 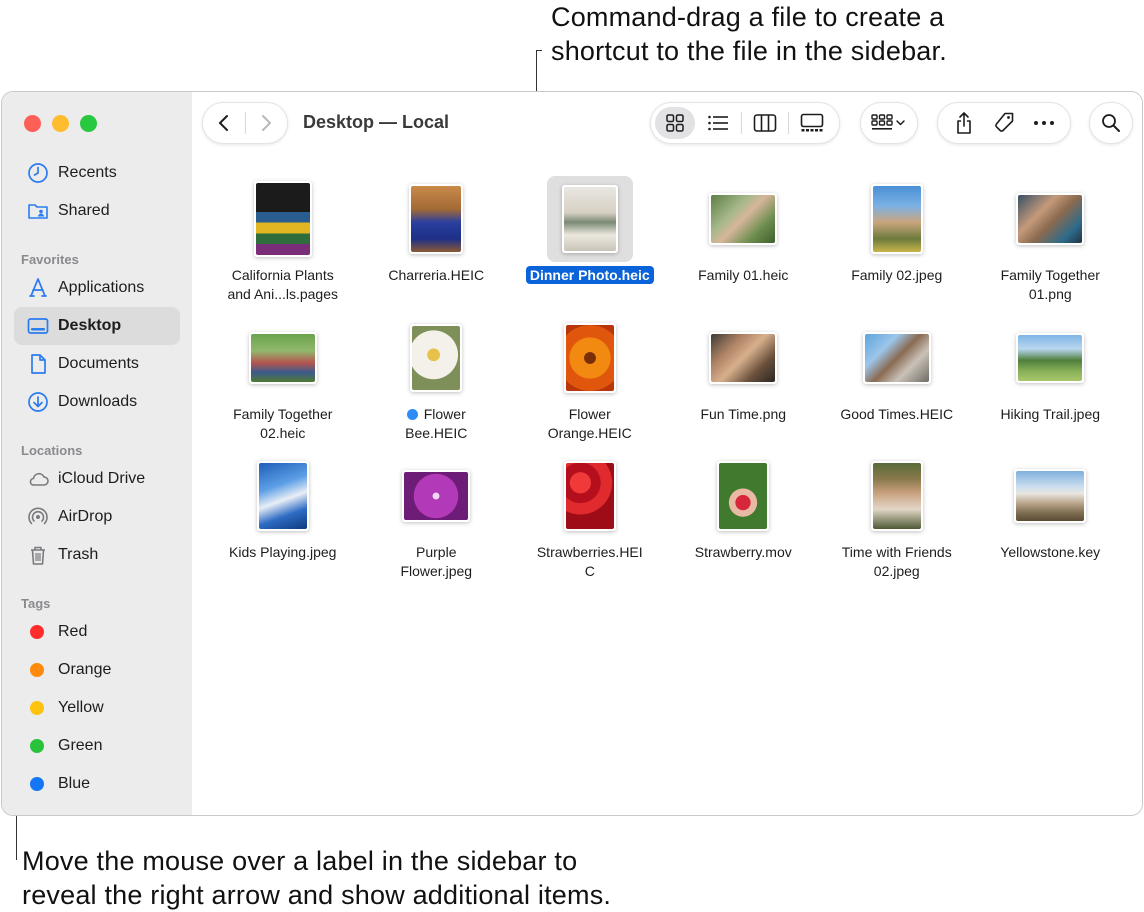 What do you see at coordinates (101, 287) in the screenshot?
I see `sidebar-item-label: Applications` at bounding box center [101, 287].